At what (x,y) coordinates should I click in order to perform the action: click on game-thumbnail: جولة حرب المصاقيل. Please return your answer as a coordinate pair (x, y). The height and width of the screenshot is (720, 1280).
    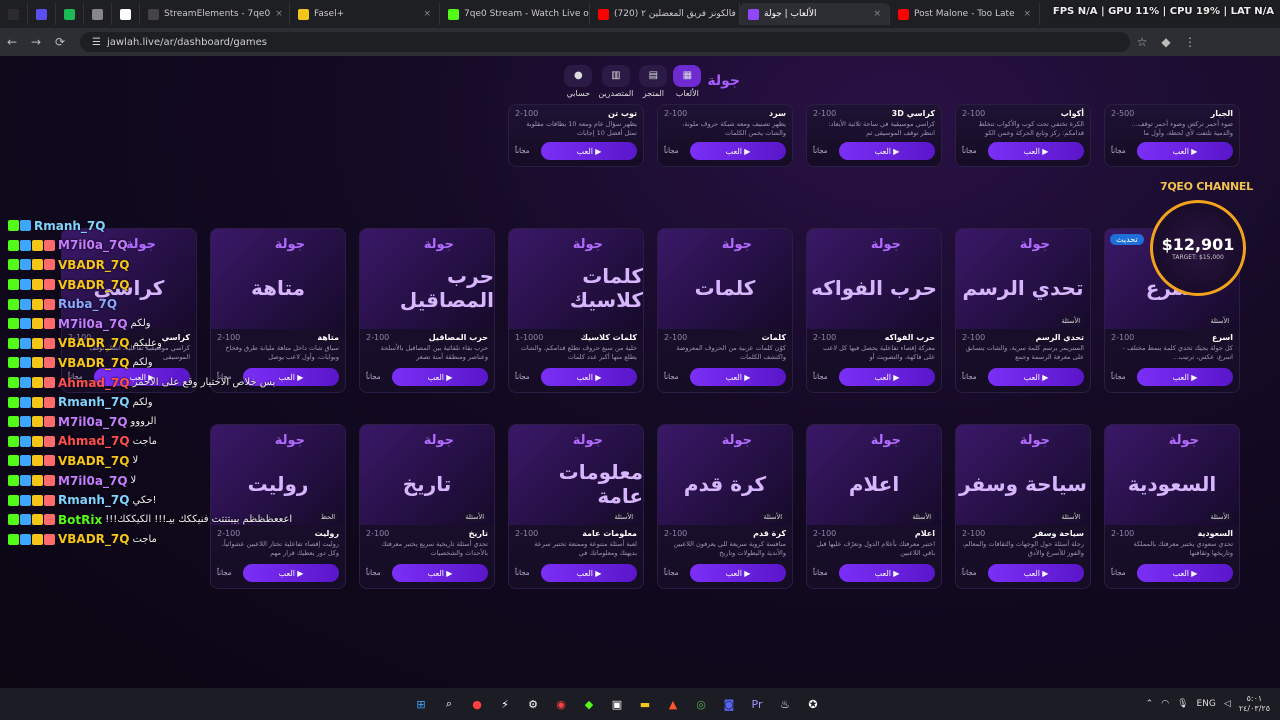
    Looking at the image, I should click on (427, 279).